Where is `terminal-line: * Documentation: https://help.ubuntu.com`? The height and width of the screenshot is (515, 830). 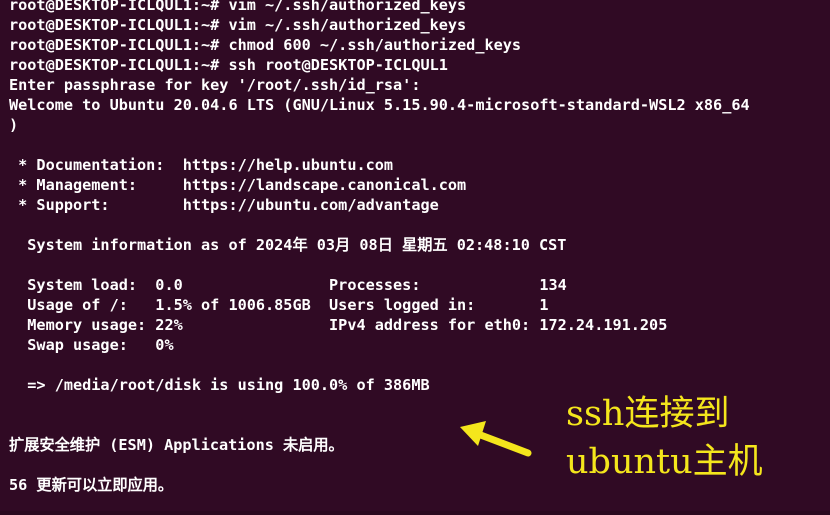 terminal-line: * Documentation: https://help.ubuntu.com is located at coordinates (201, 165).